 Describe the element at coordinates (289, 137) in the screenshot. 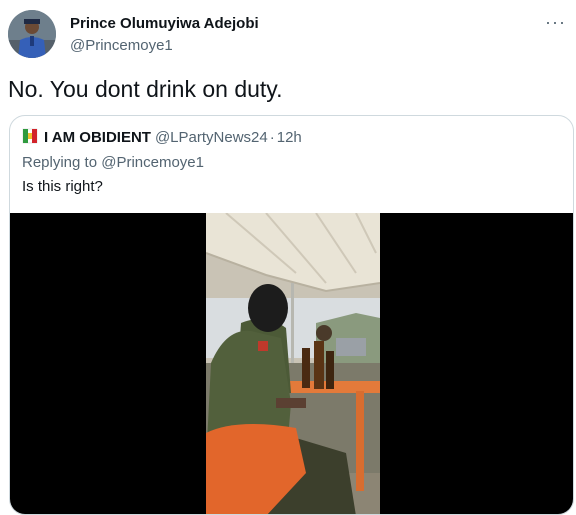

I see `quoted-timestamp: 12h` at that location.